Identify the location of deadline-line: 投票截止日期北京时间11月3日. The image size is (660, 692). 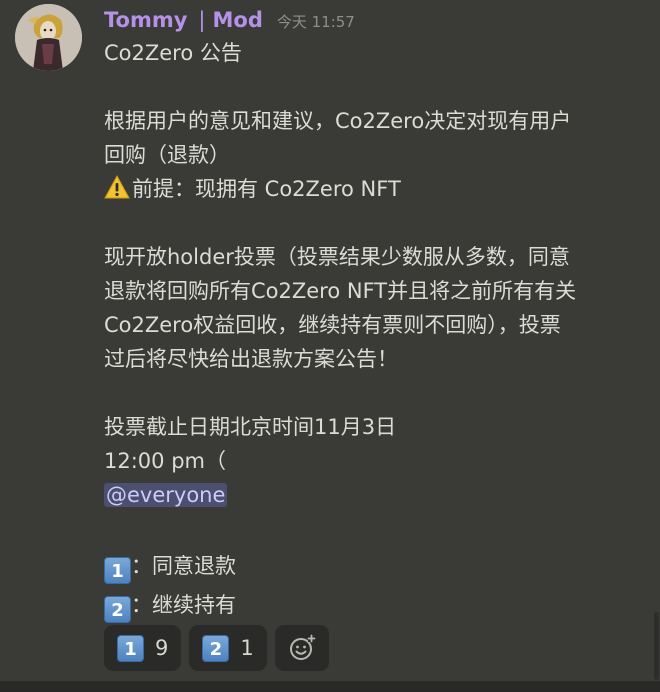
(250, 427).